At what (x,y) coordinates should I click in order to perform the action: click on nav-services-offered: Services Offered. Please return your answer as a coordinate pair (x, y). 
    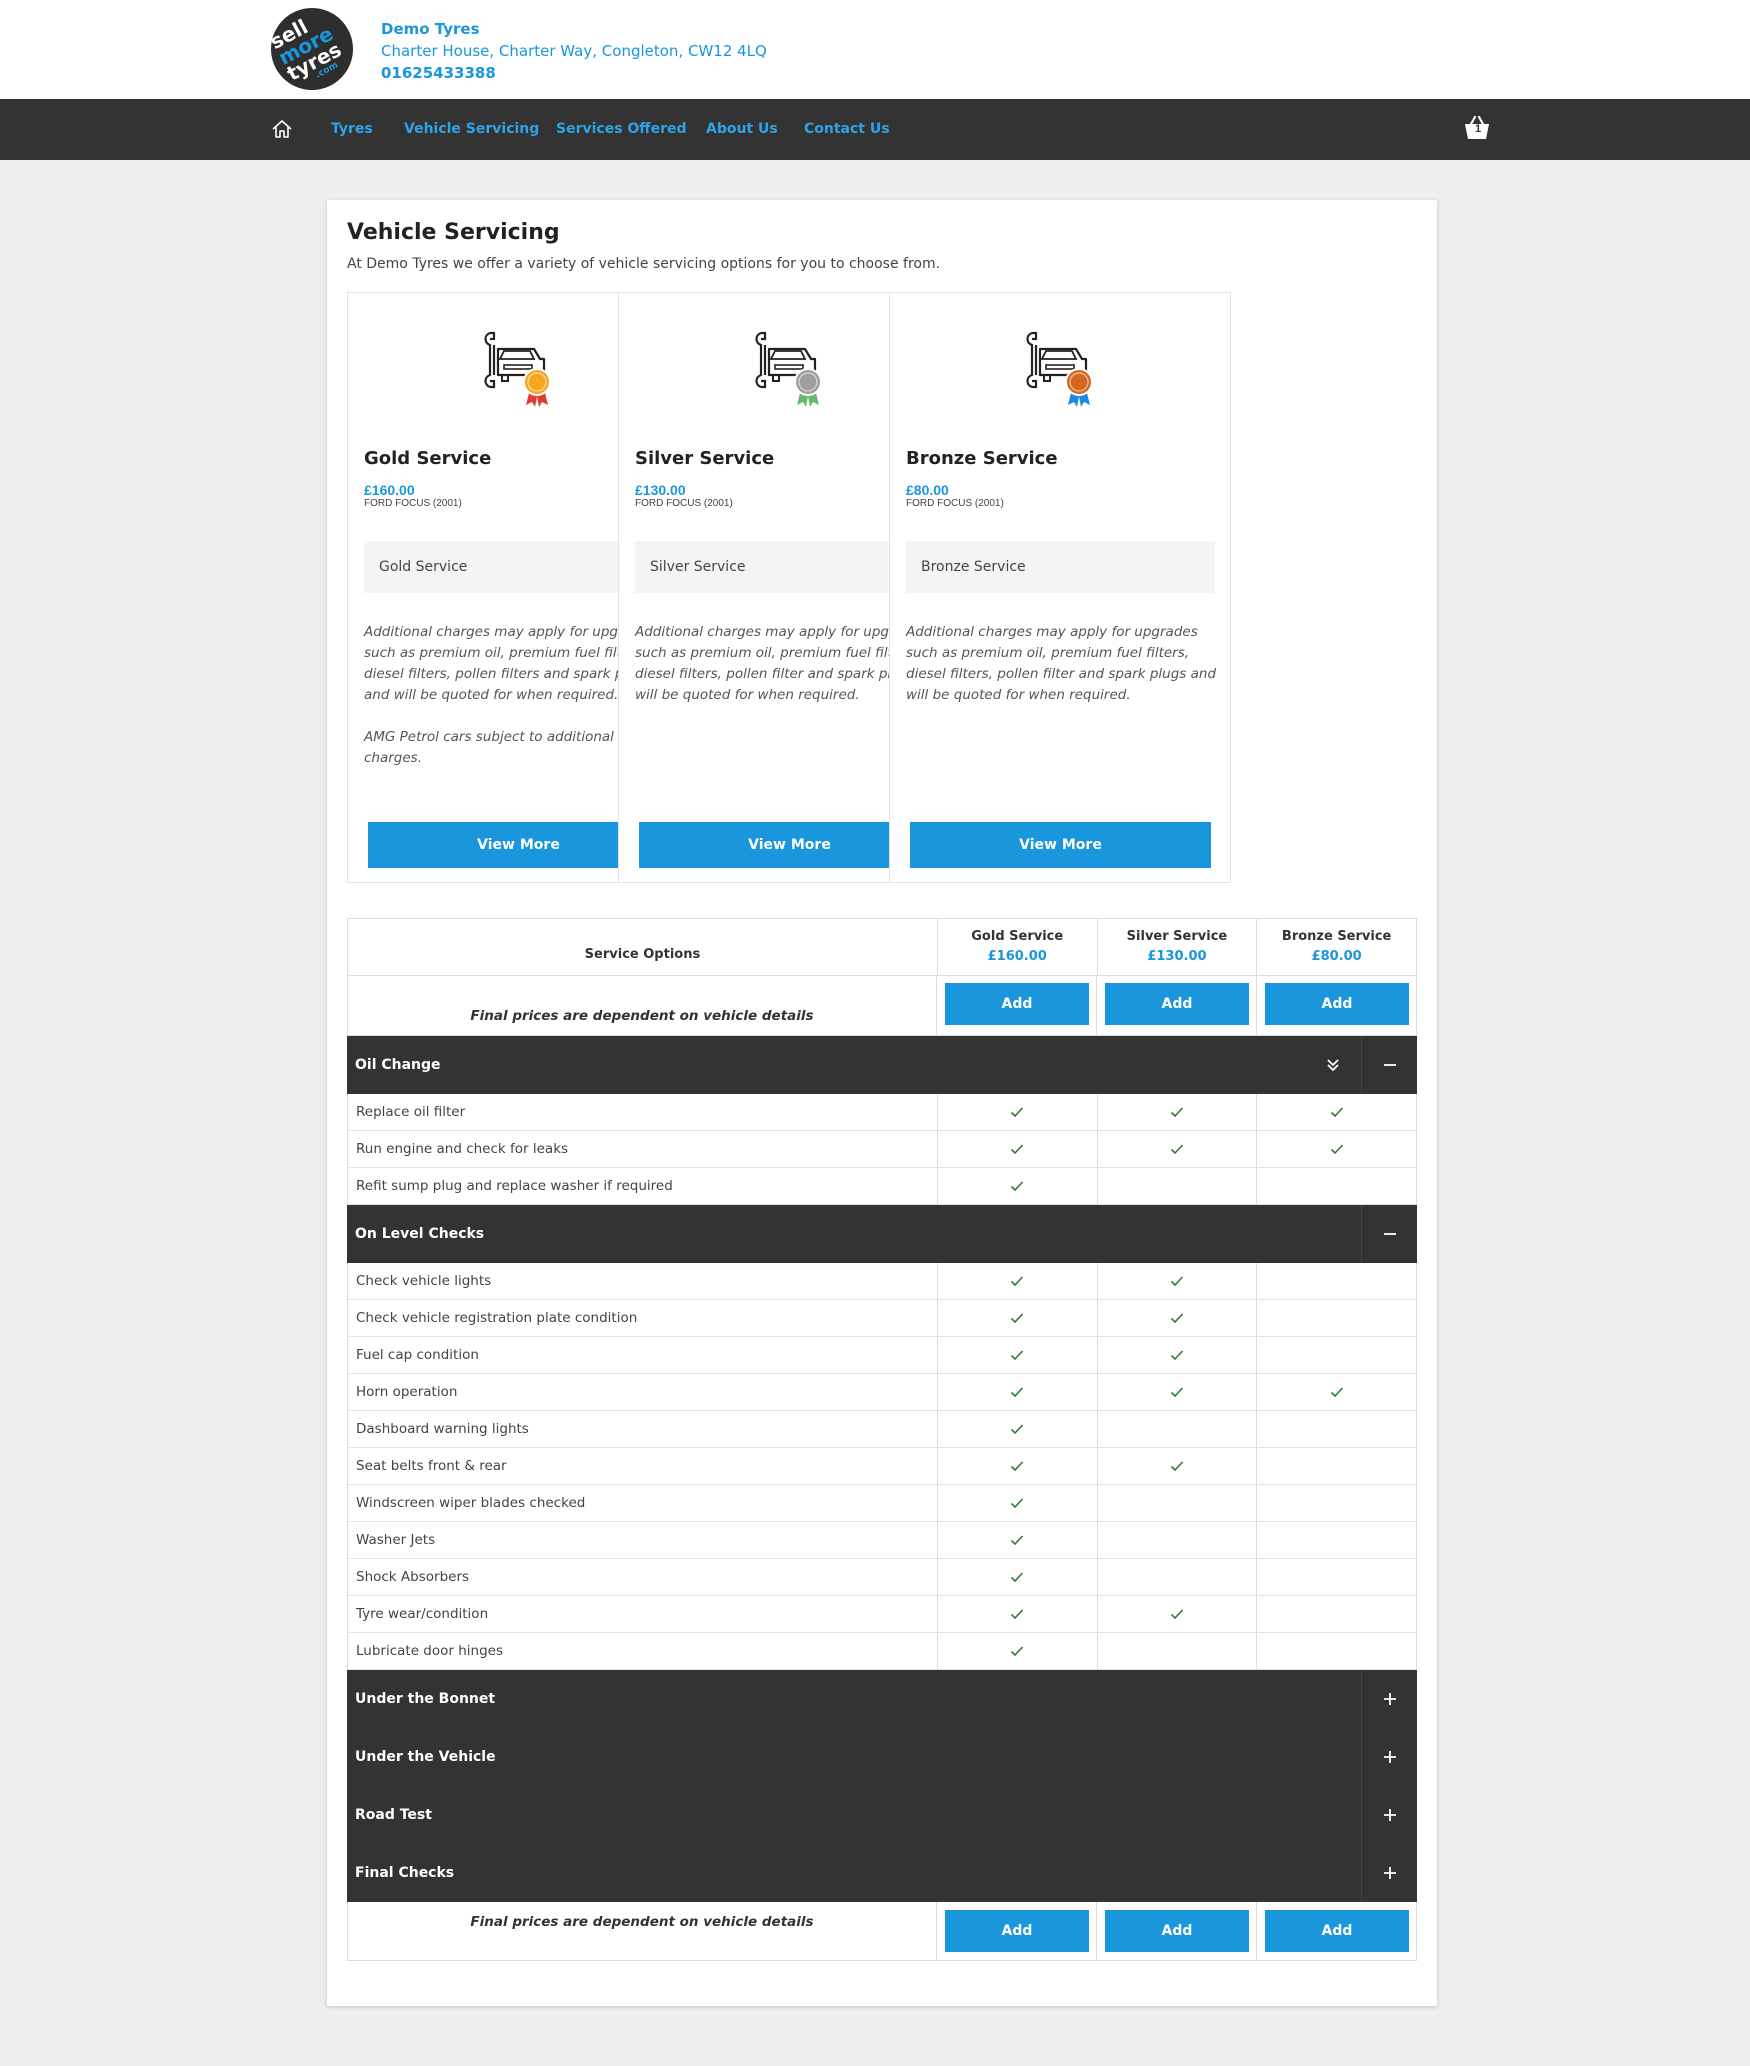
    Looking at the image, I should click on (621, 129).